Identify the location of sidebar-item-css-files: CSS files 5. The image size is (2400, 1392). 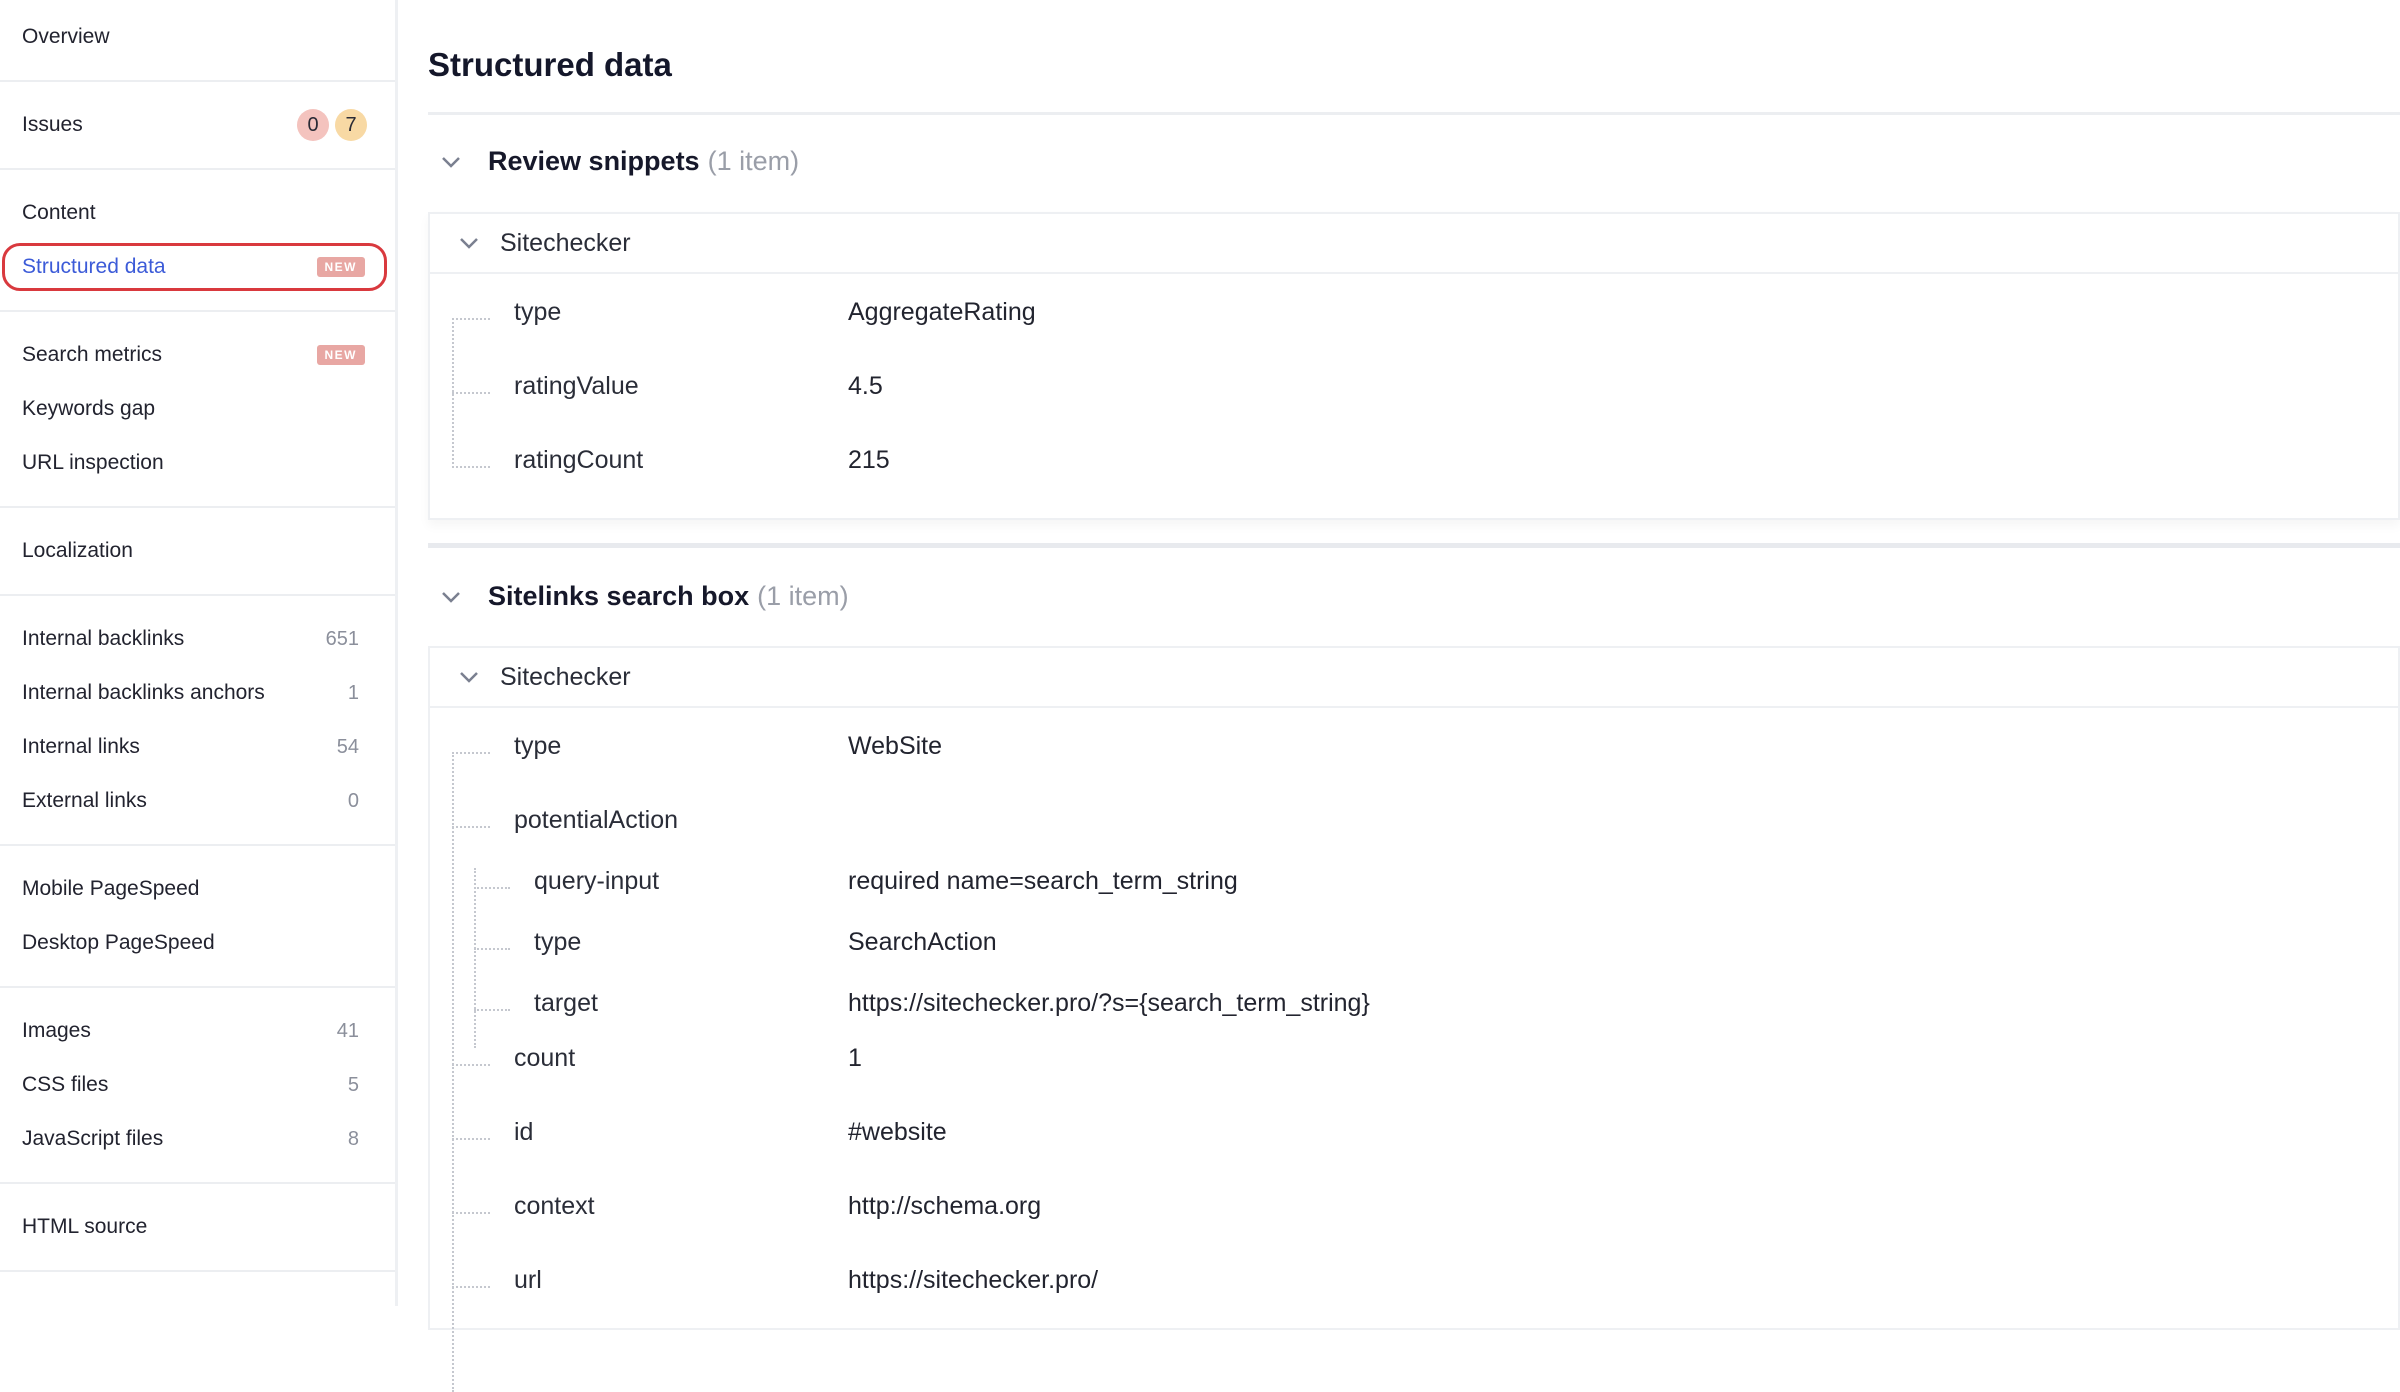
(197, 1085).